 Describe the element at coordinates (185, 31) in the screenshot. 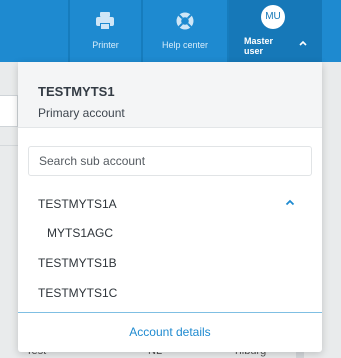

I see `help-center-button: Help center` at that location.